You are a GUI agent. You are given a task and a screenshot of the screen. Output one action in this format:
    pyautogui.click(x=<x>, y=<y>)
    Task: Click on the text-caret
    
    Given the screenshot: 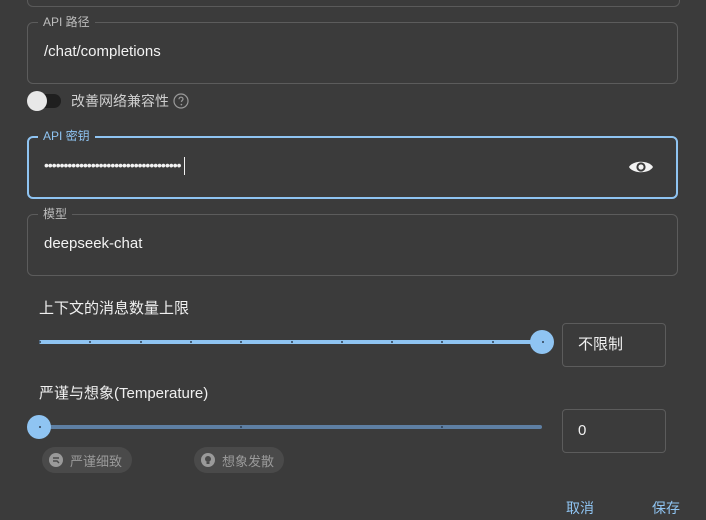 What is the action you would take?
    pyautogui.click(x=184, y=166)
    